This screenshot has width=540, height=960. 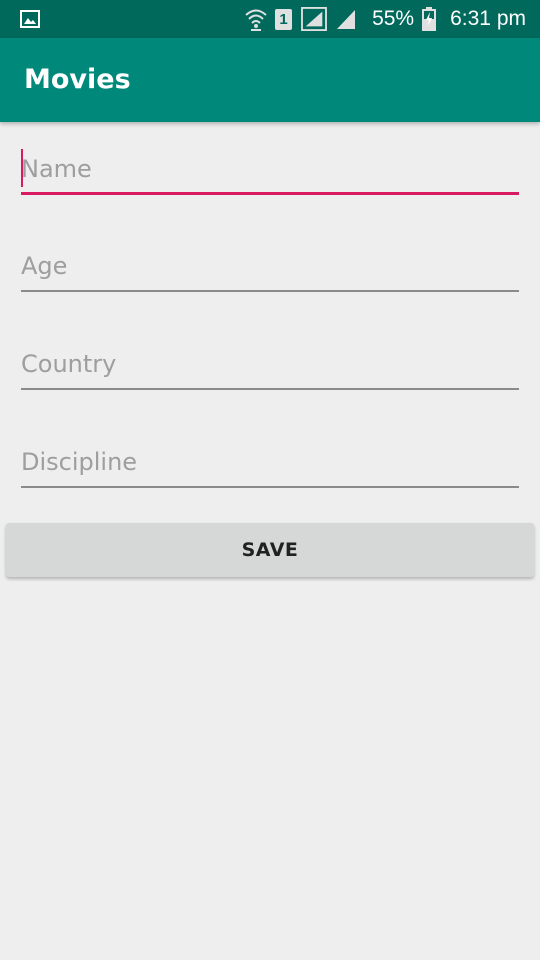 I want to click on name-field, so click(x=270, y=172).